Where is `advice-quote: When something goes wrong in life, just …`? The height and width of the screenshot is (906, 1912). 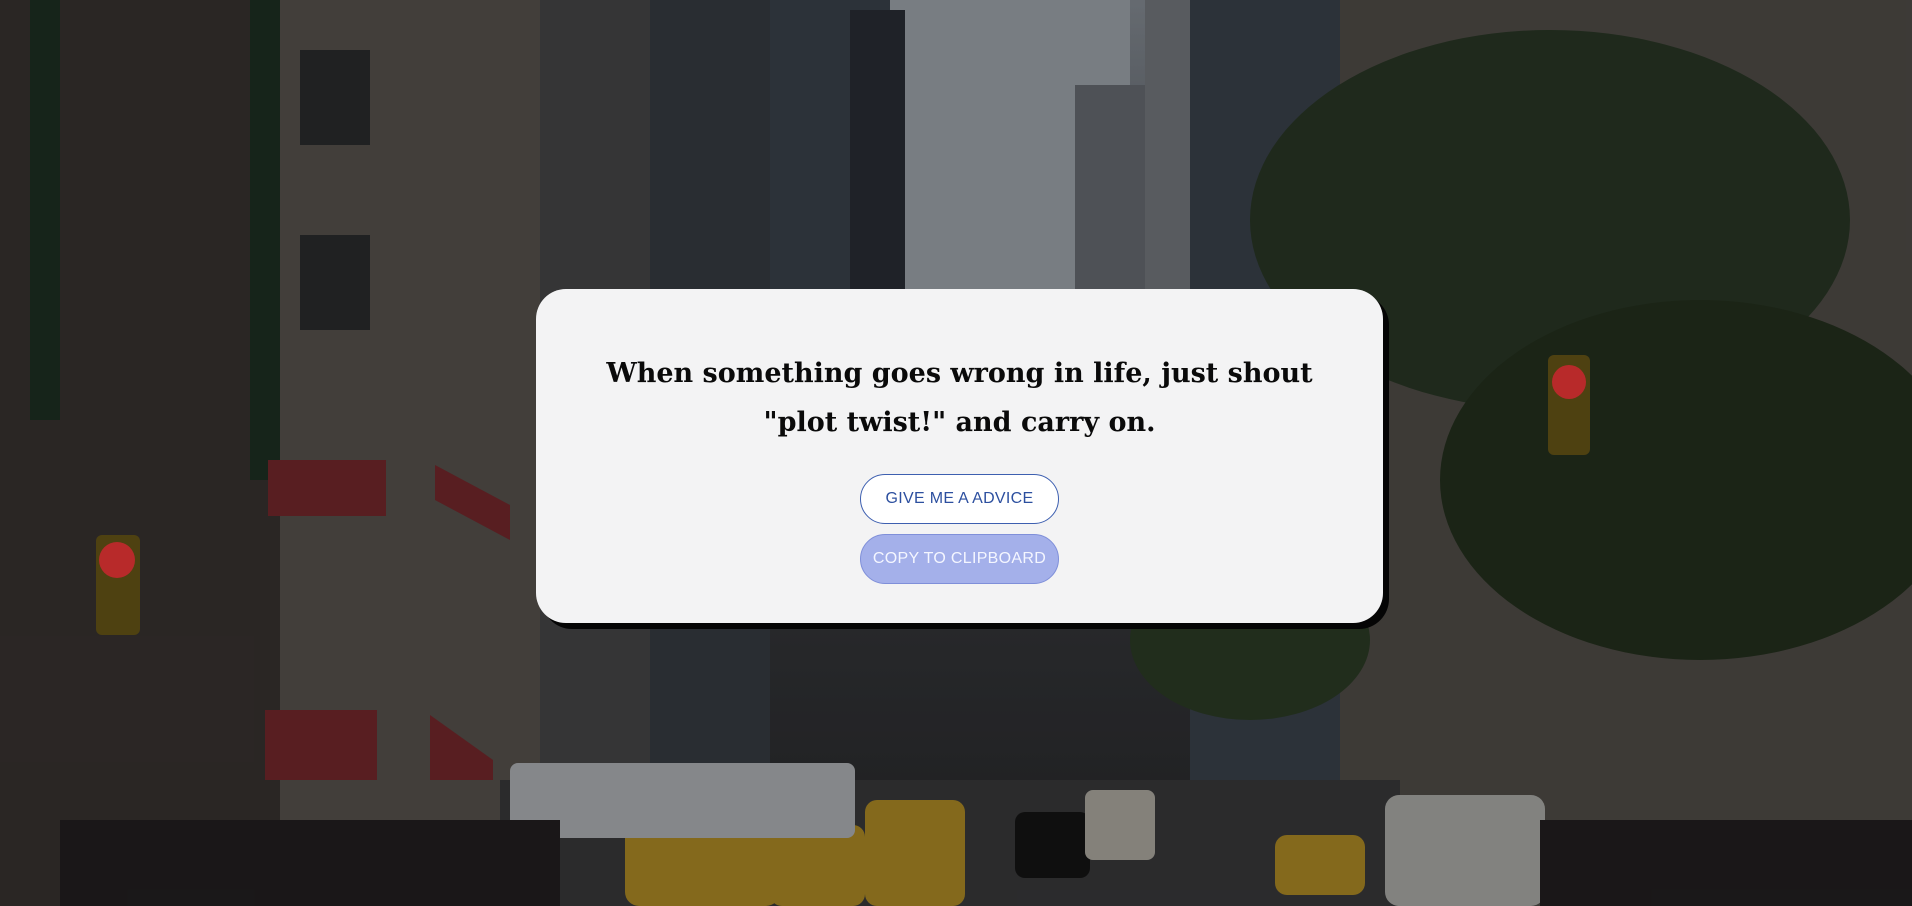 advice-quote: When something goes wrong in life, just … is located at coordinates (959, 398).